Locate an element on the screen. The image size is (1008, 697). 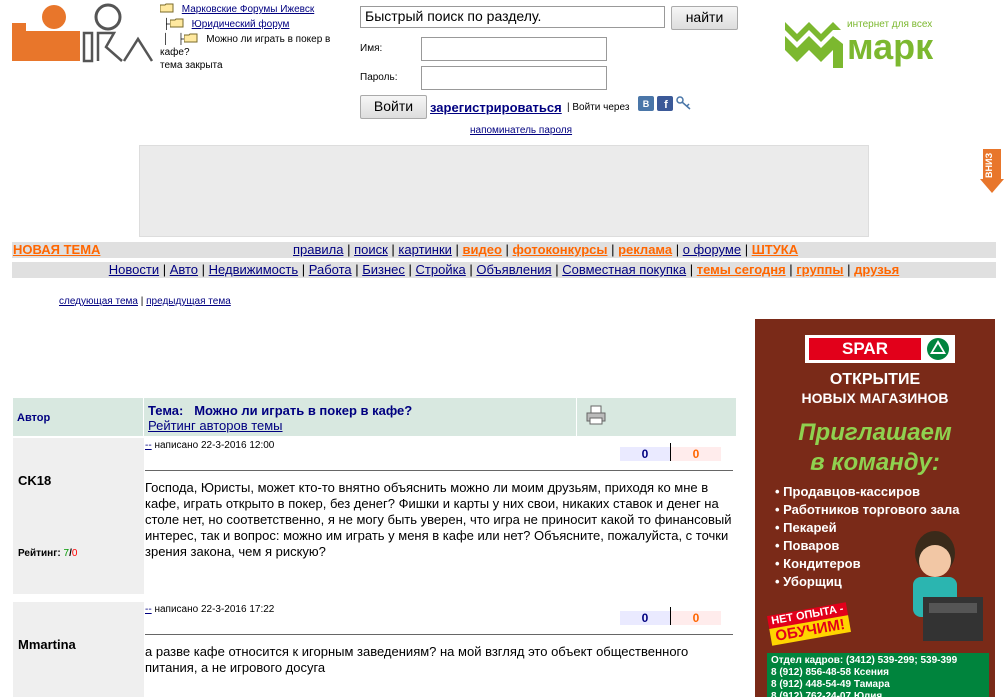
scroll-down-button: ВНИЗ is located at coordinates (992, 171).